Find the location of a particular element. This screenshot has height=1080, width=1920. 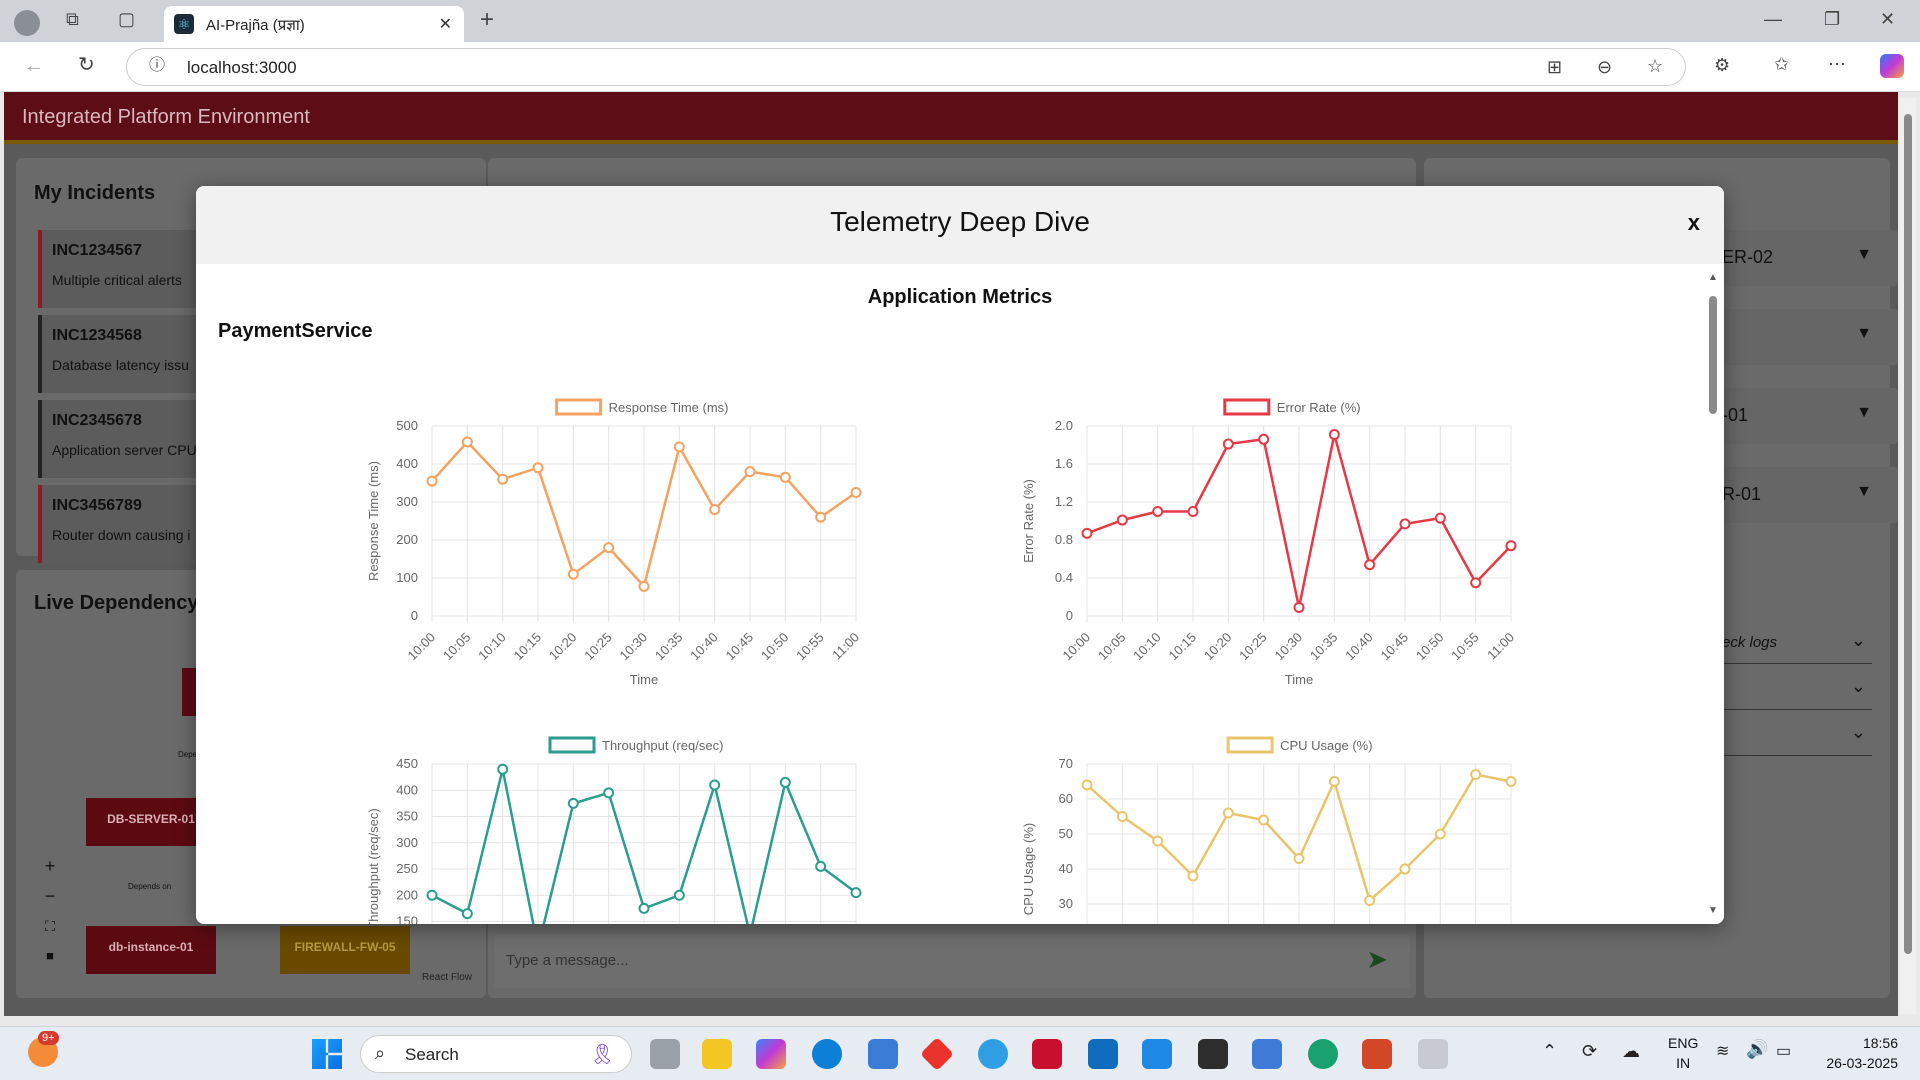

omnibox: ⓘ localhost:3000 ⊞ ⊖ ☆ is located at coordinates (906, 67).